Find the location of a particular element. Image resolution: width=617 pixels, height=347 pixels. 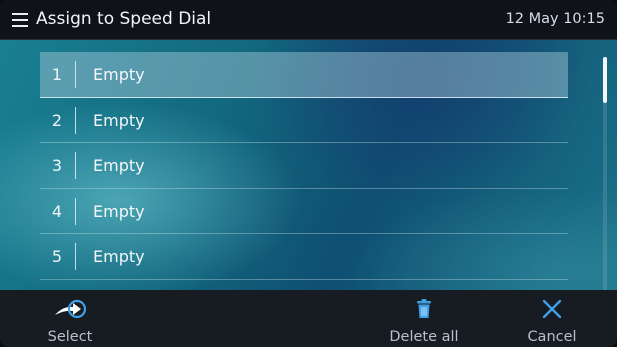

speed-dial-row-2: 2 Empty is located at coordinates (304, 120).